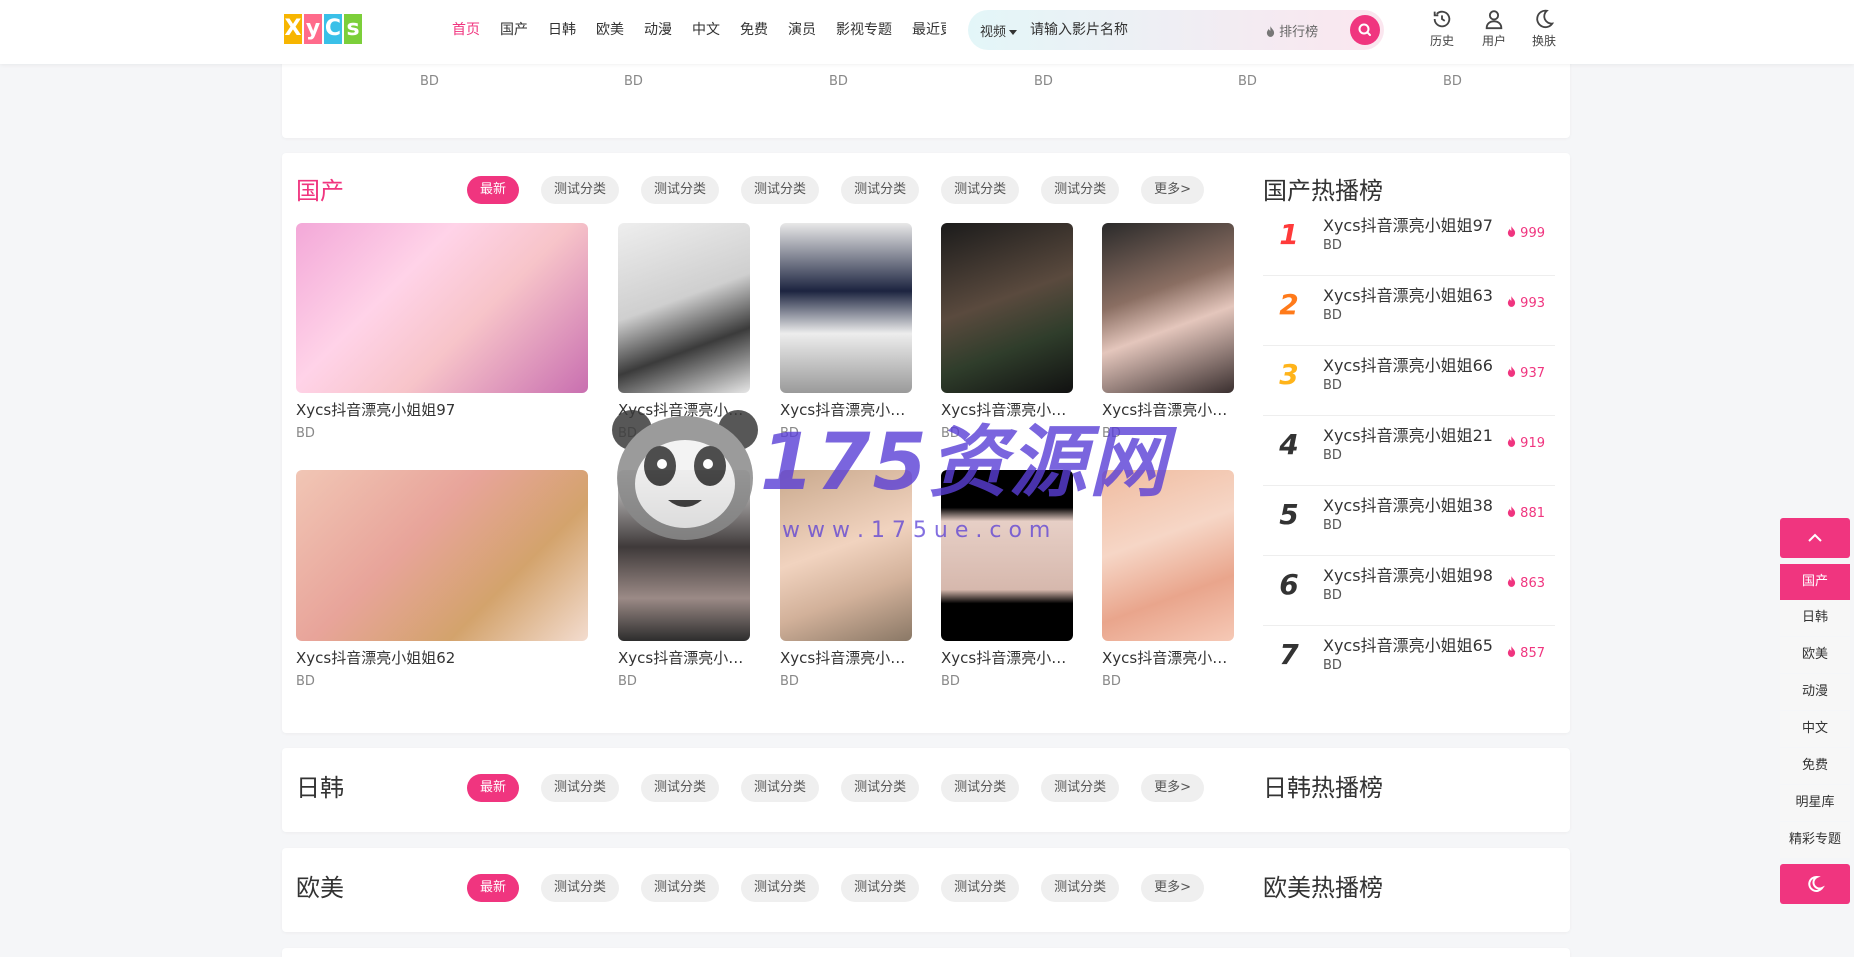 This screenshot has height=957, width=1854. Describe the element at coordinates (466, 29) in the screenshot. I see `nav-home: 首页` at that location.